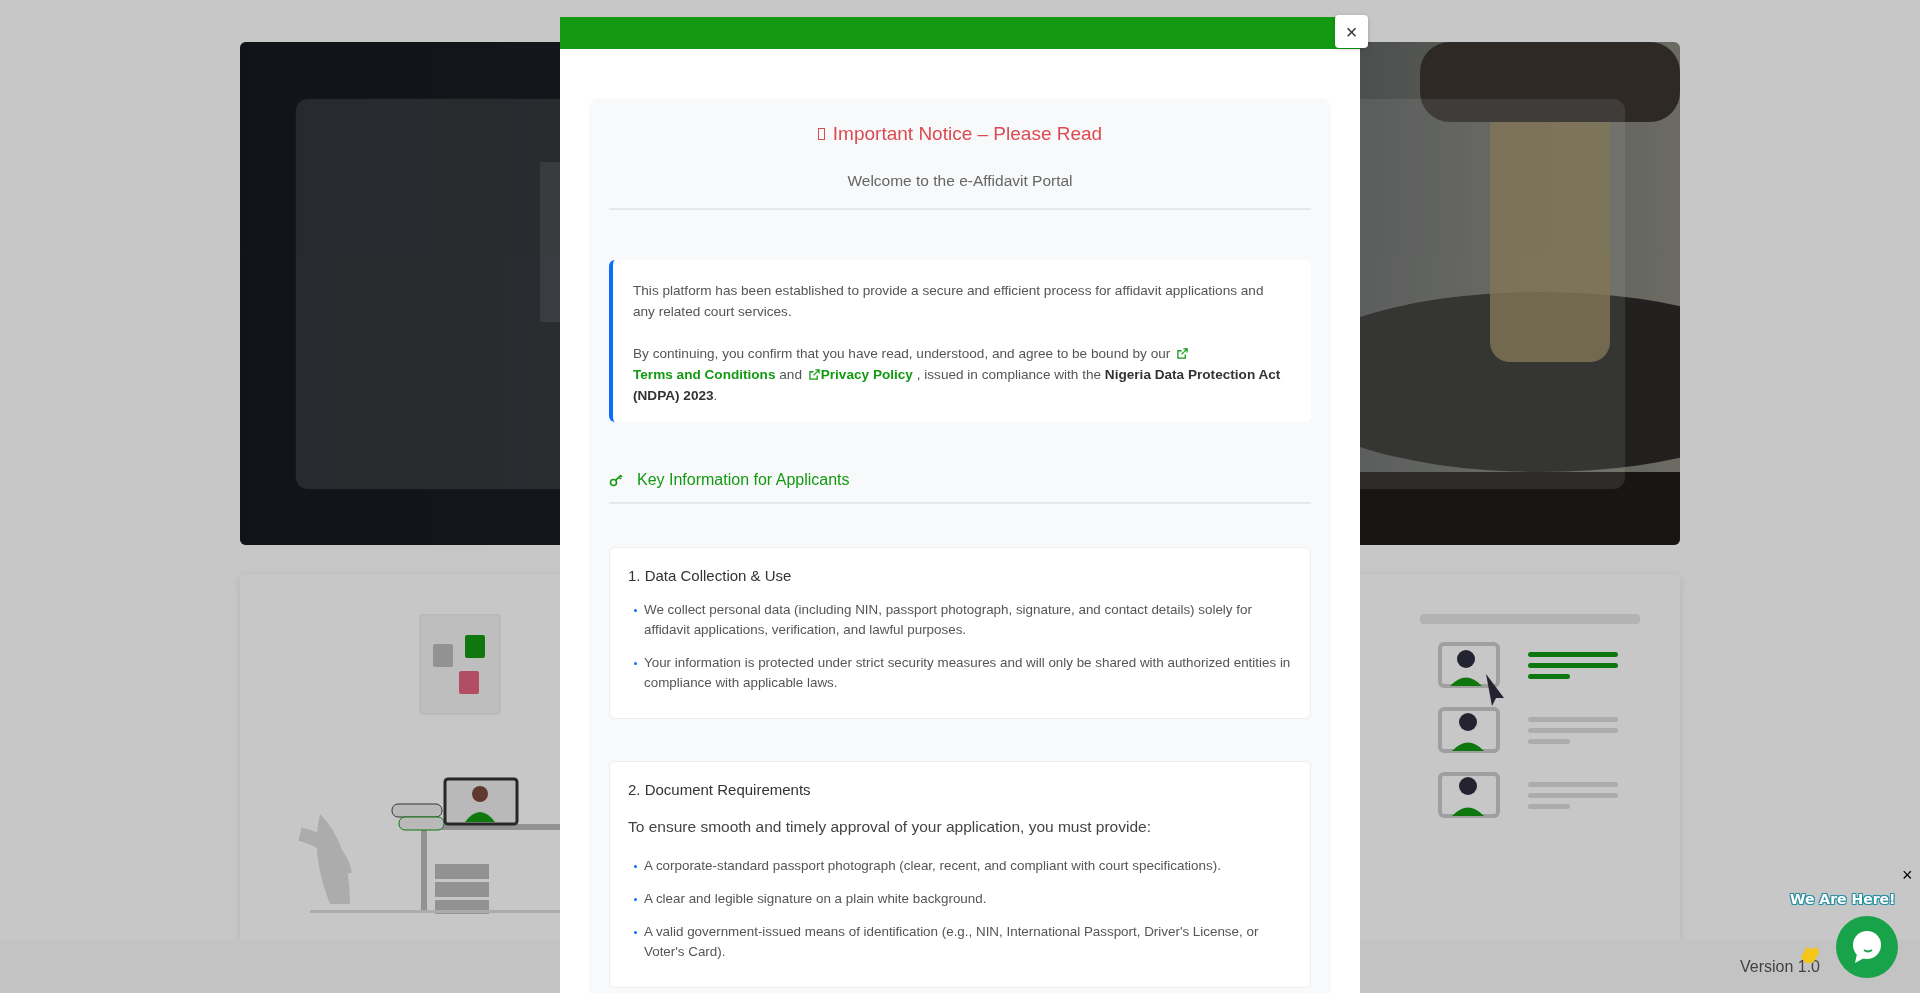 The width and height of the screenshot is (1920, 993). I want to click on bullet-text: A valid government-issued means of identification (e.g., NIN, International Passport, Driver's License, or Voter's Card)., so click(952, 942).